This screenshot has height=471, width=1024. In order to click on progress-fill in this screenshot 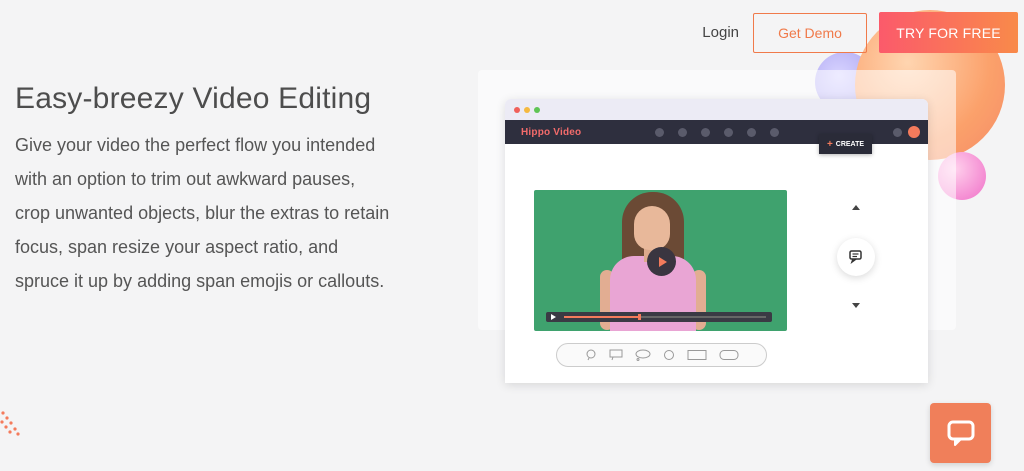, I will do `click(601, 317)`.